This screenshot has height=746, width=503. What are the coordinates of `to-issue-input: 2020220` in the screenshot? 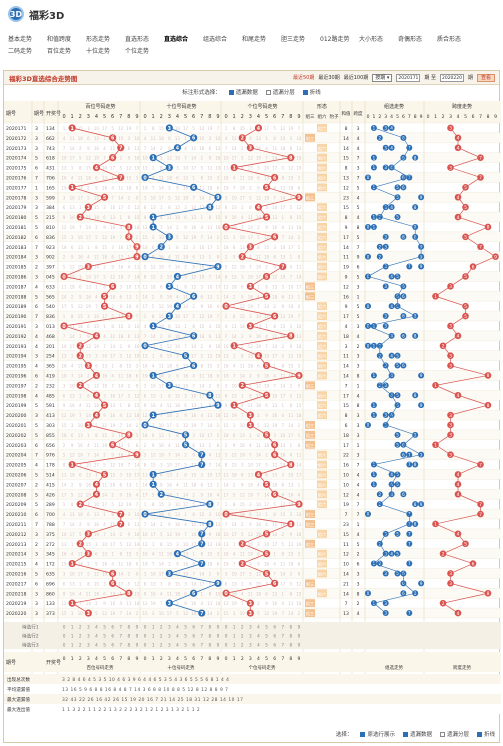 It's located at (451, 77).